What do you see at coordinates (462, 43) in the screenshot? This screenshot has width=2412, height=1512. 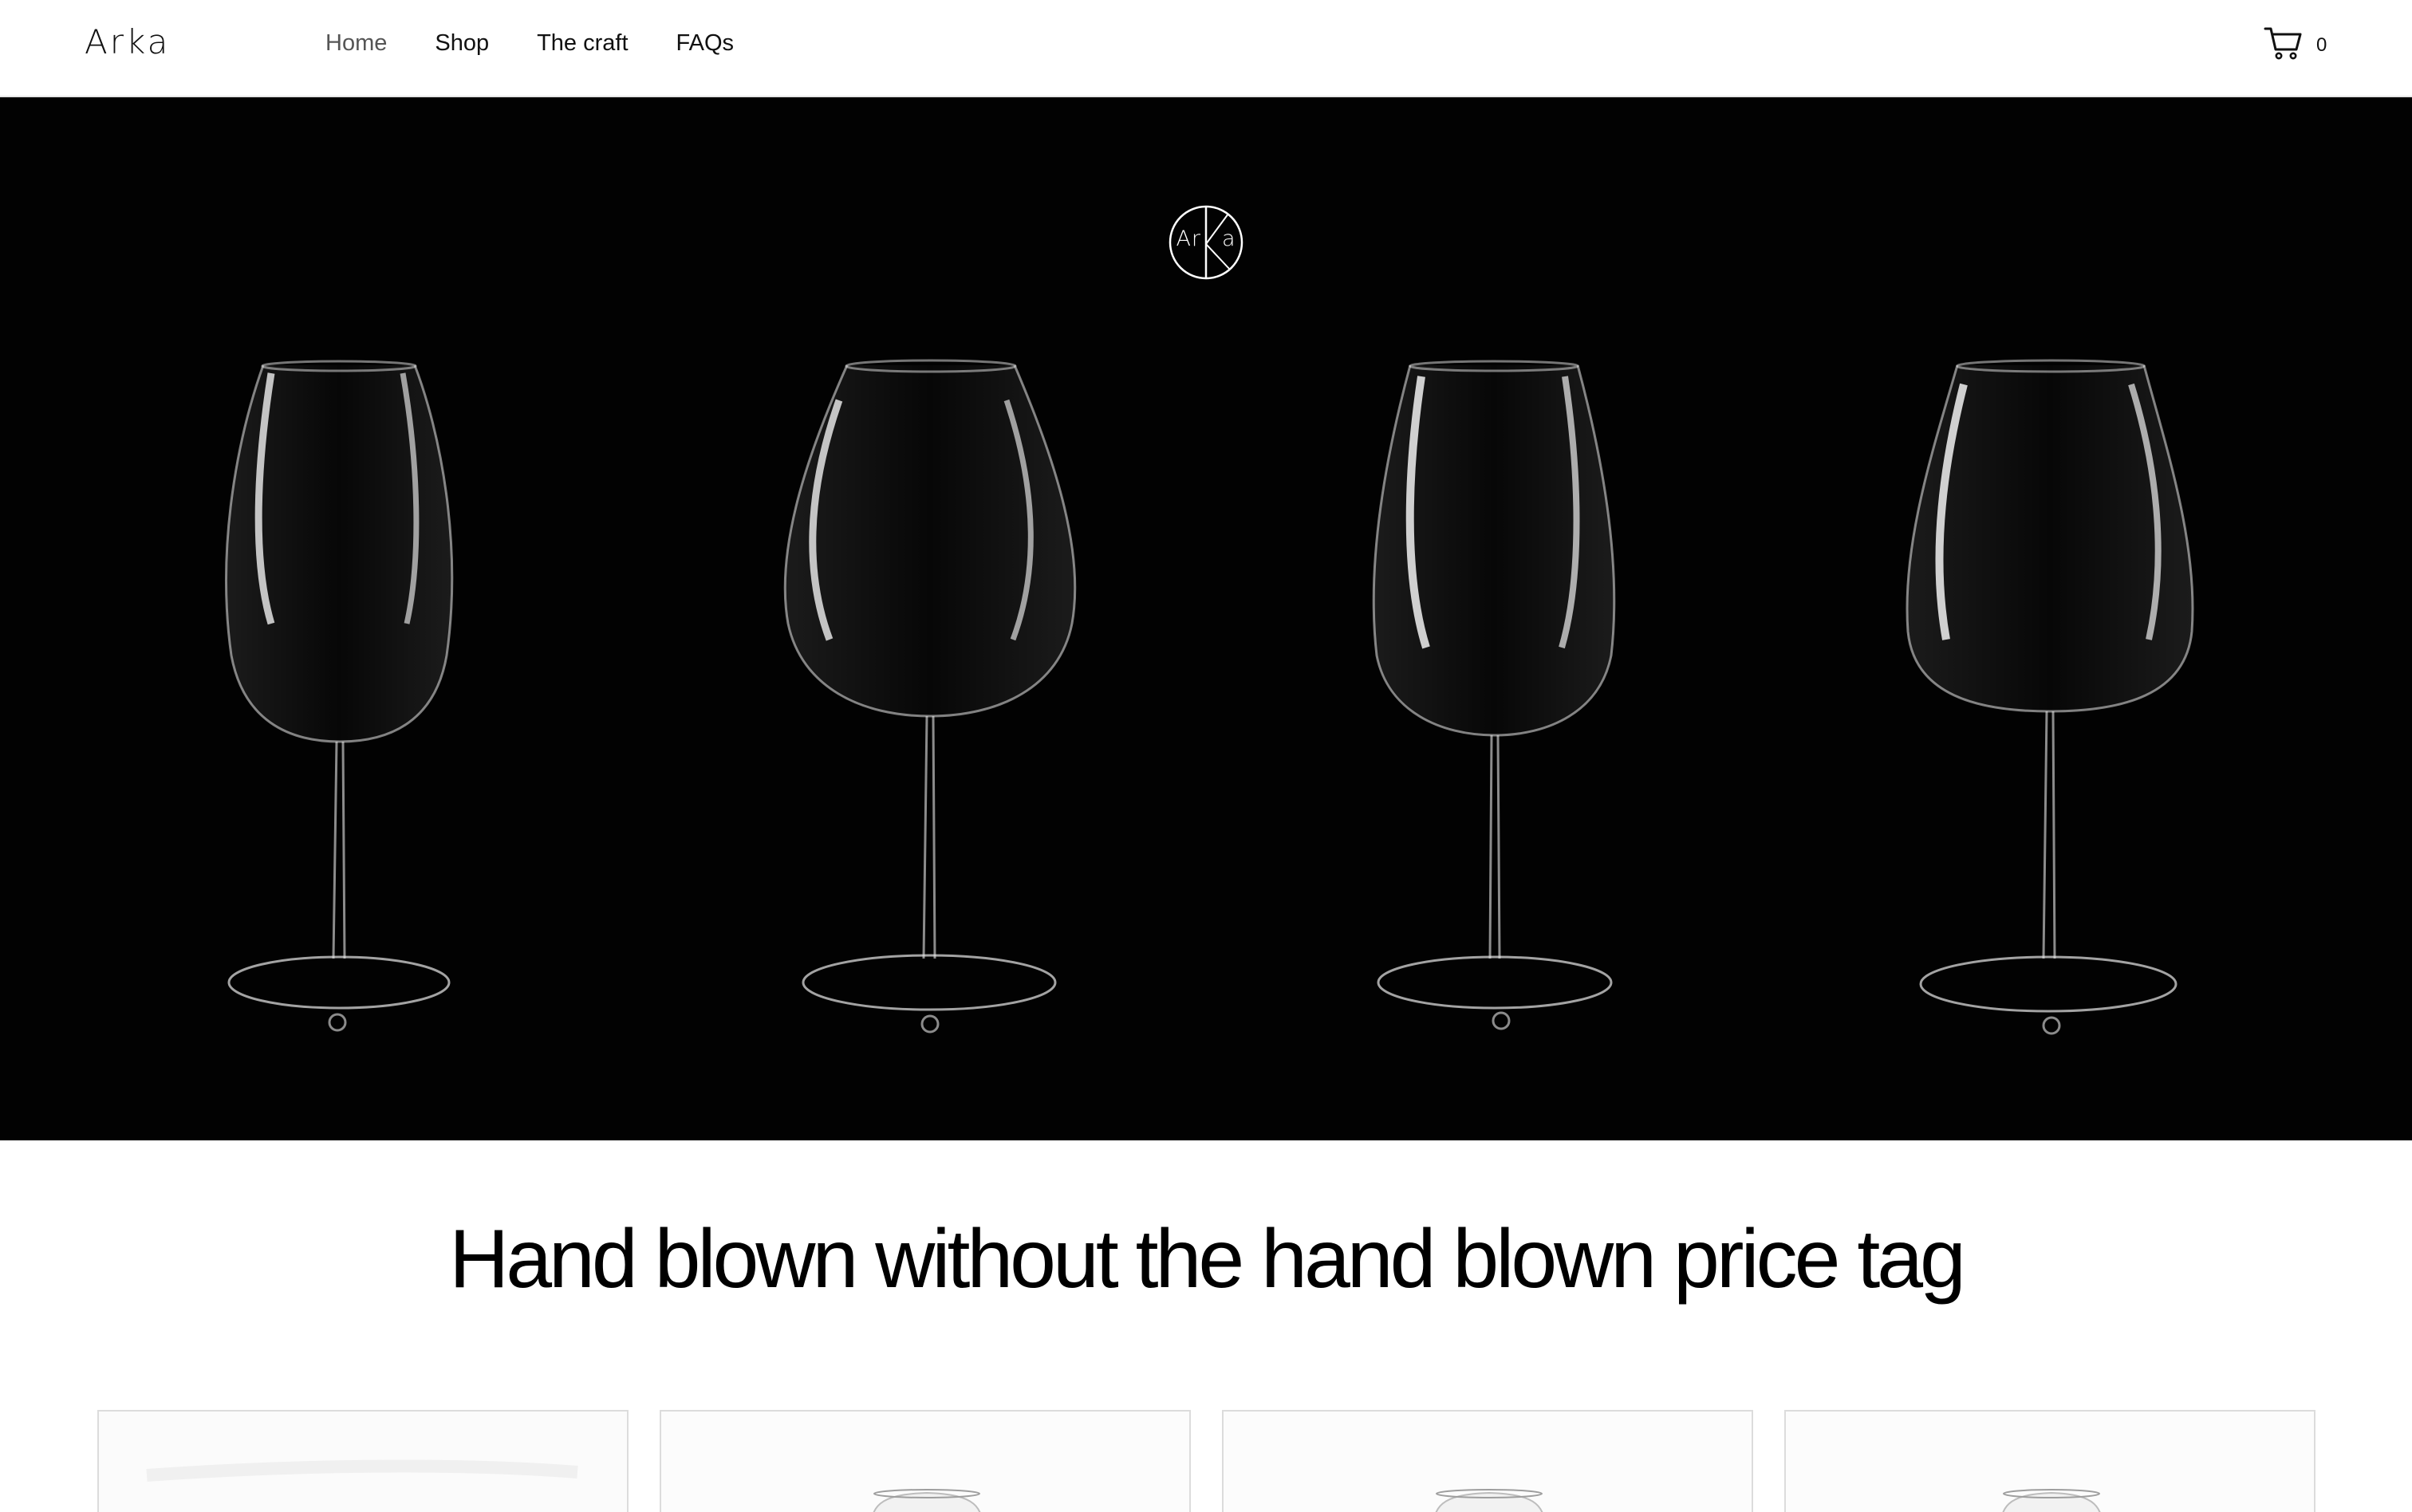 I see `nav-shop: Shop` at bounding box center [462, 43].